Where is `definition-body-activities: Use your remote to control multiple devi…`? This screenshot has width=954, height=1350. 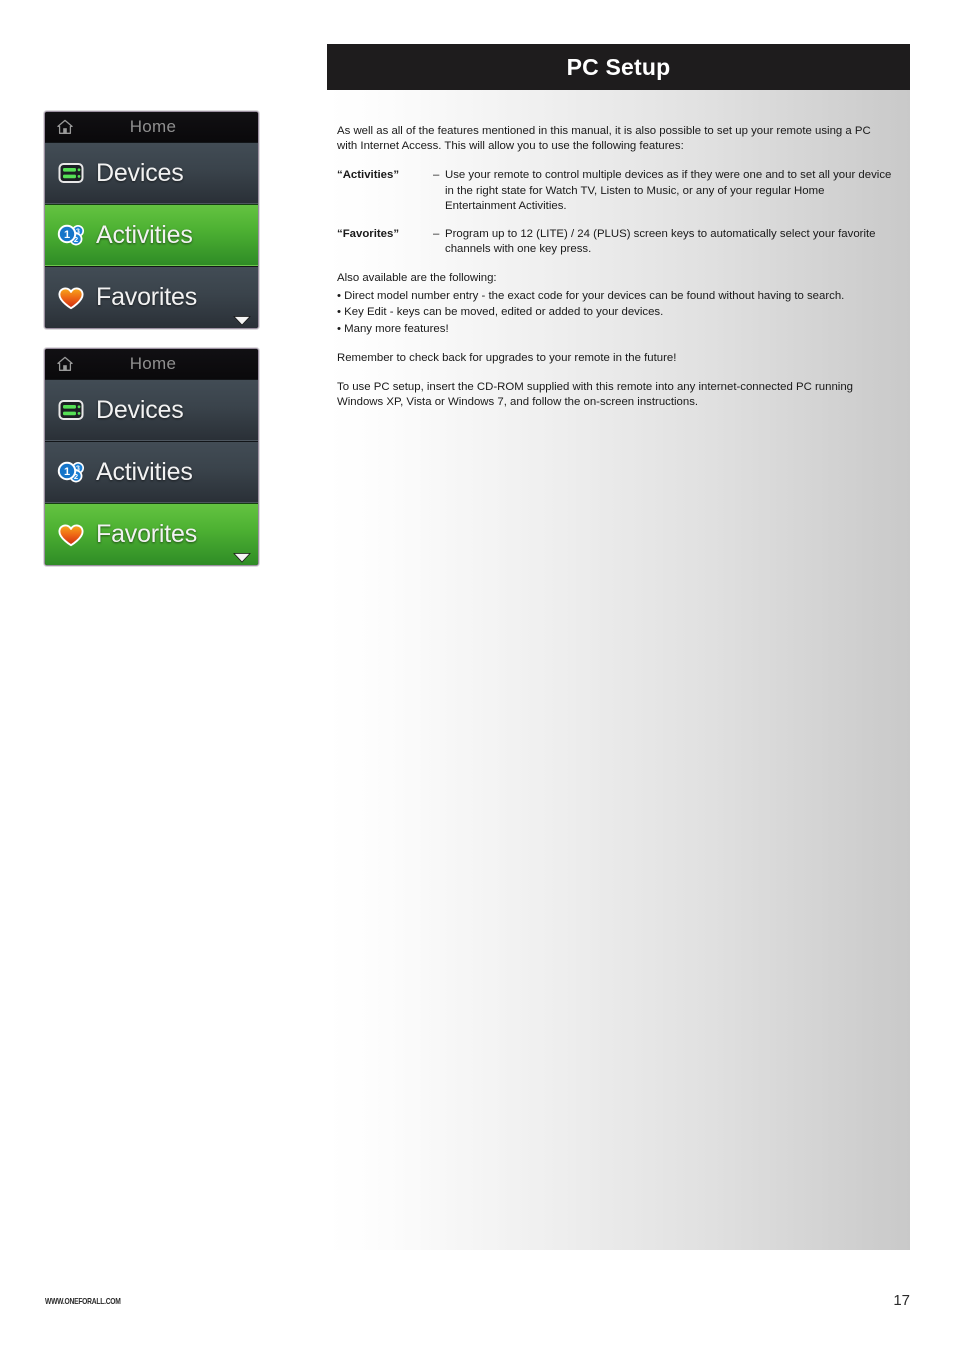
definition-body-activities: Use your remote to control multiple devi… is located at coordinates (668, 190).